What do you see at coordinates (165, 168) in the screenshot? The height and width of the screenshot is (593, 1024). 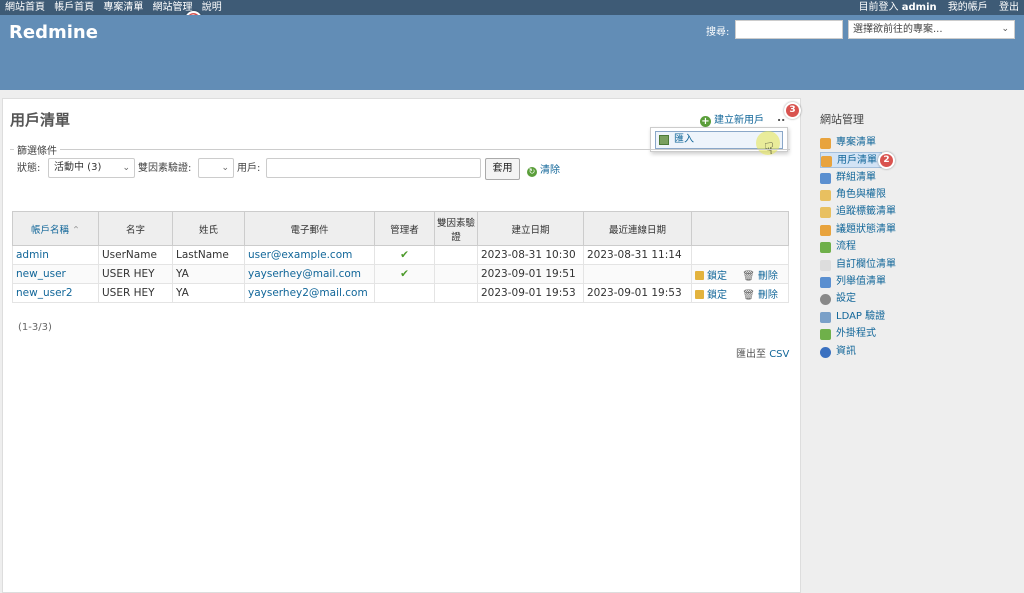 I see `twofa-label: 雙因素驗證:` at bounding box center [165, 168].